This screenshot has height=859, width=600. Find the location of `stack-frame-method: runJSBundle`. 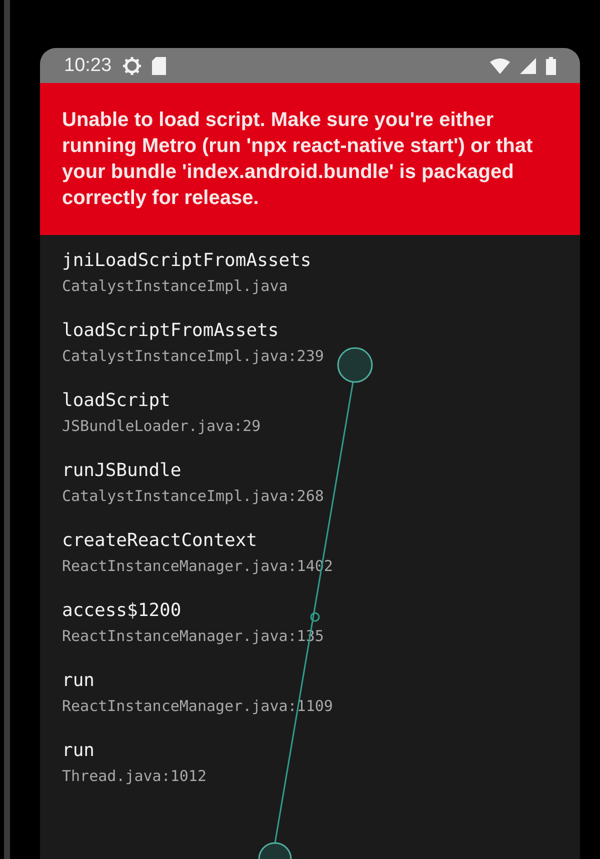

stack-frame-method: runJSBundle is located at coordinates (122, 471).